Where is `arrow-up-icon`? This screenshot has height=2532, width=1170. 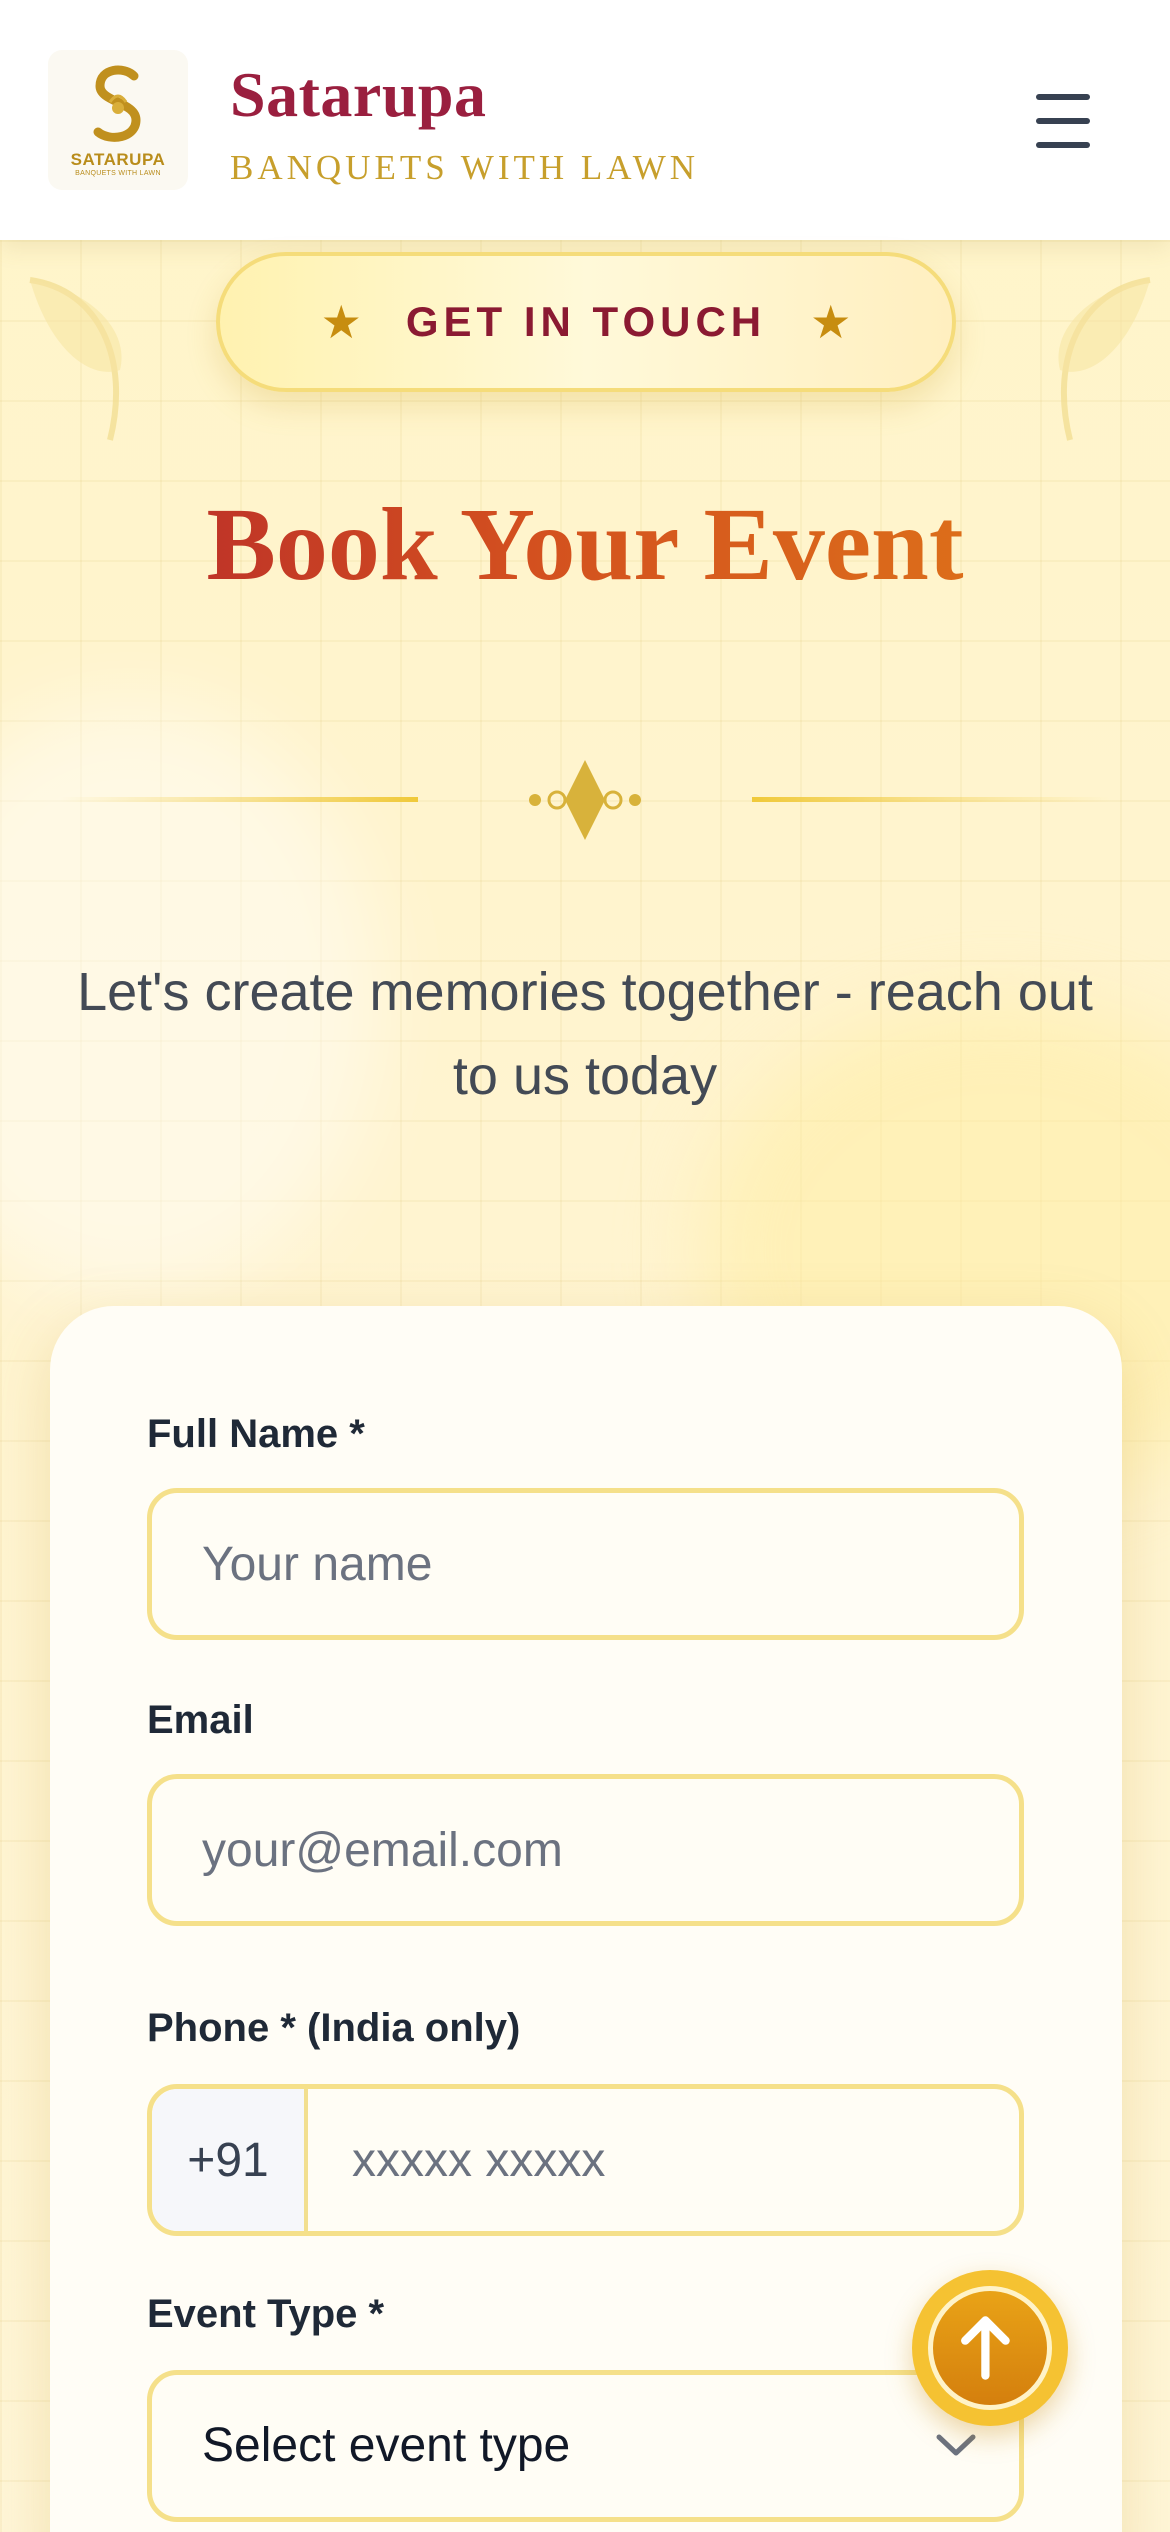
arrow-up-icon is located at coordinates (985, 2348).